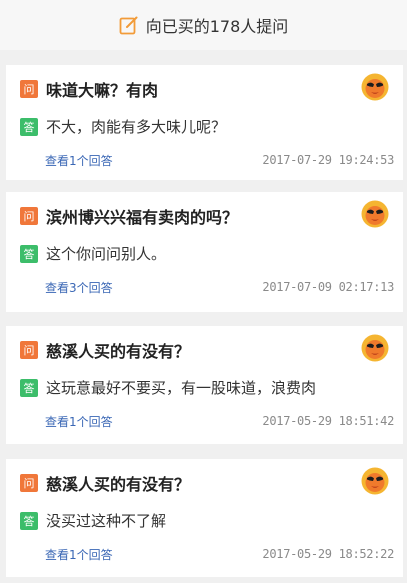 The image size is (407, 583). I want to click on answer-row: 答 不大，肉能有多大味儿呢？, so click(123, 126).